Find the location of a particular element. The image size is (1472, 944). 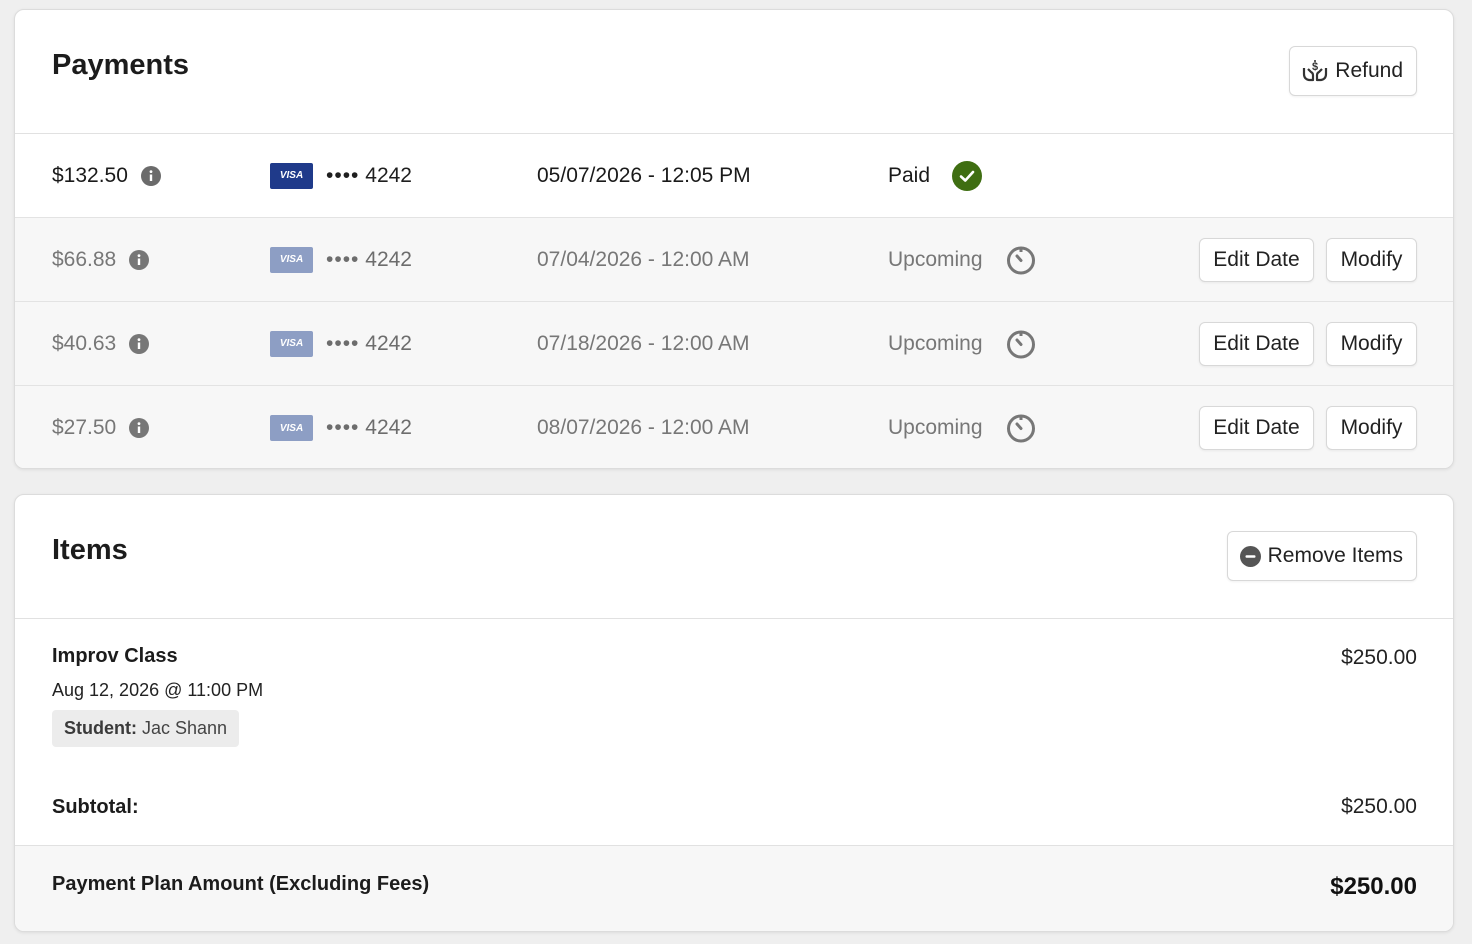

payment-date: 07/18/2026 - 12:00 AM is located at coordinates (643, 343).